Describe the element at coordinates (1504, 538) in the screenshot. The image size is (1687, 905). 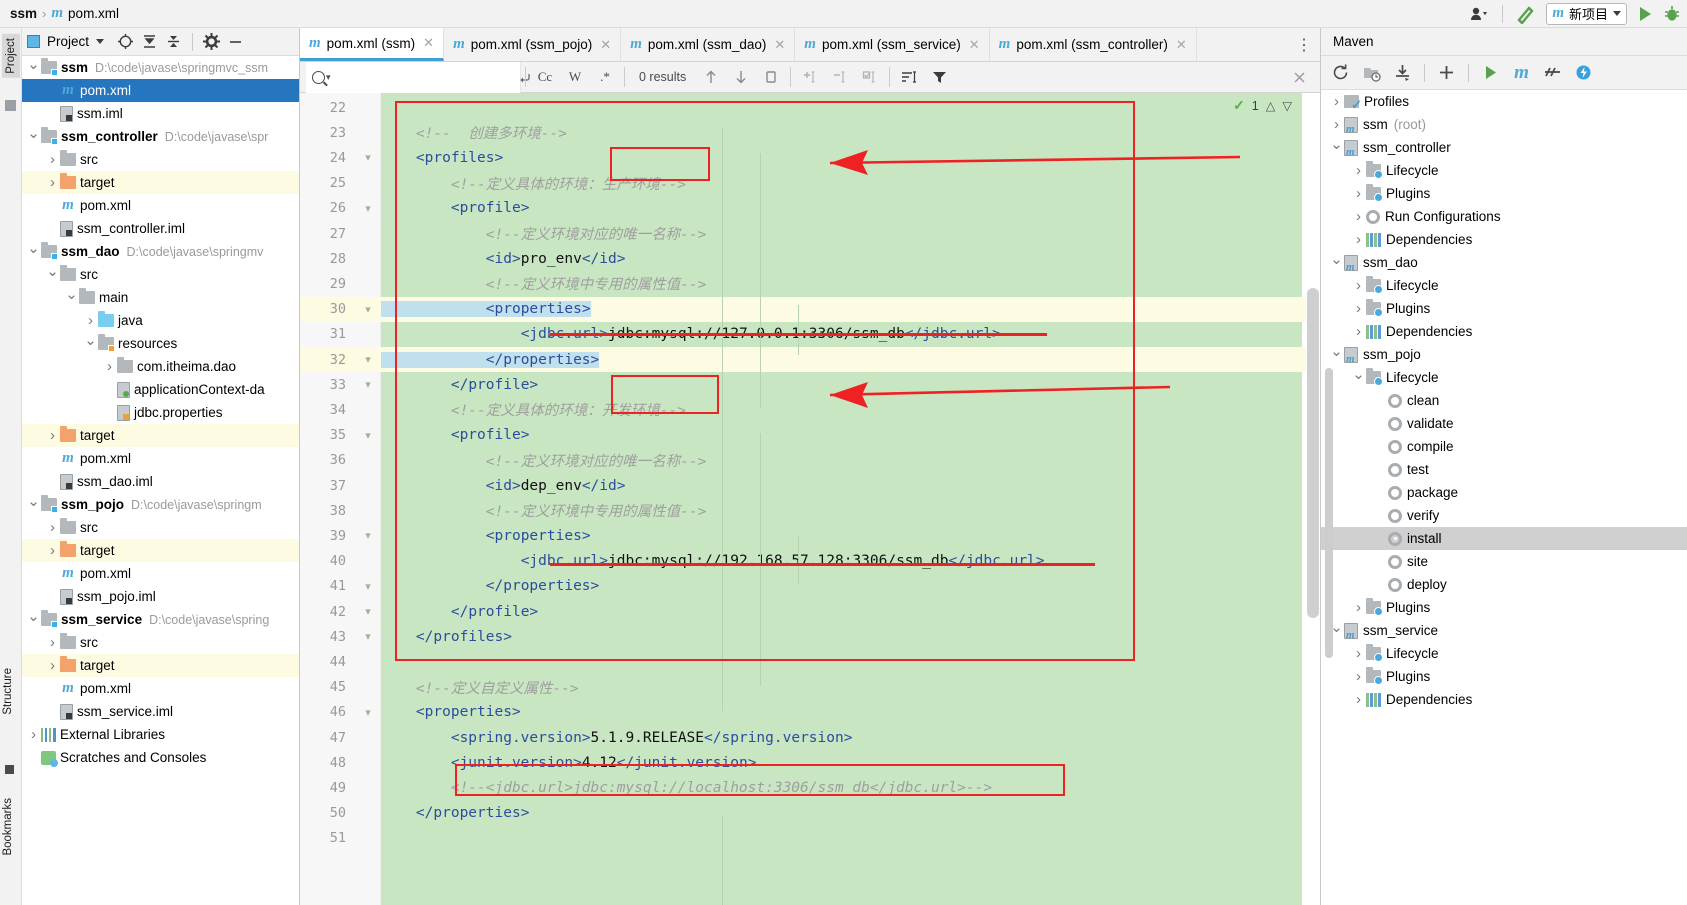
I see `maven-tree-row: install` at that location.